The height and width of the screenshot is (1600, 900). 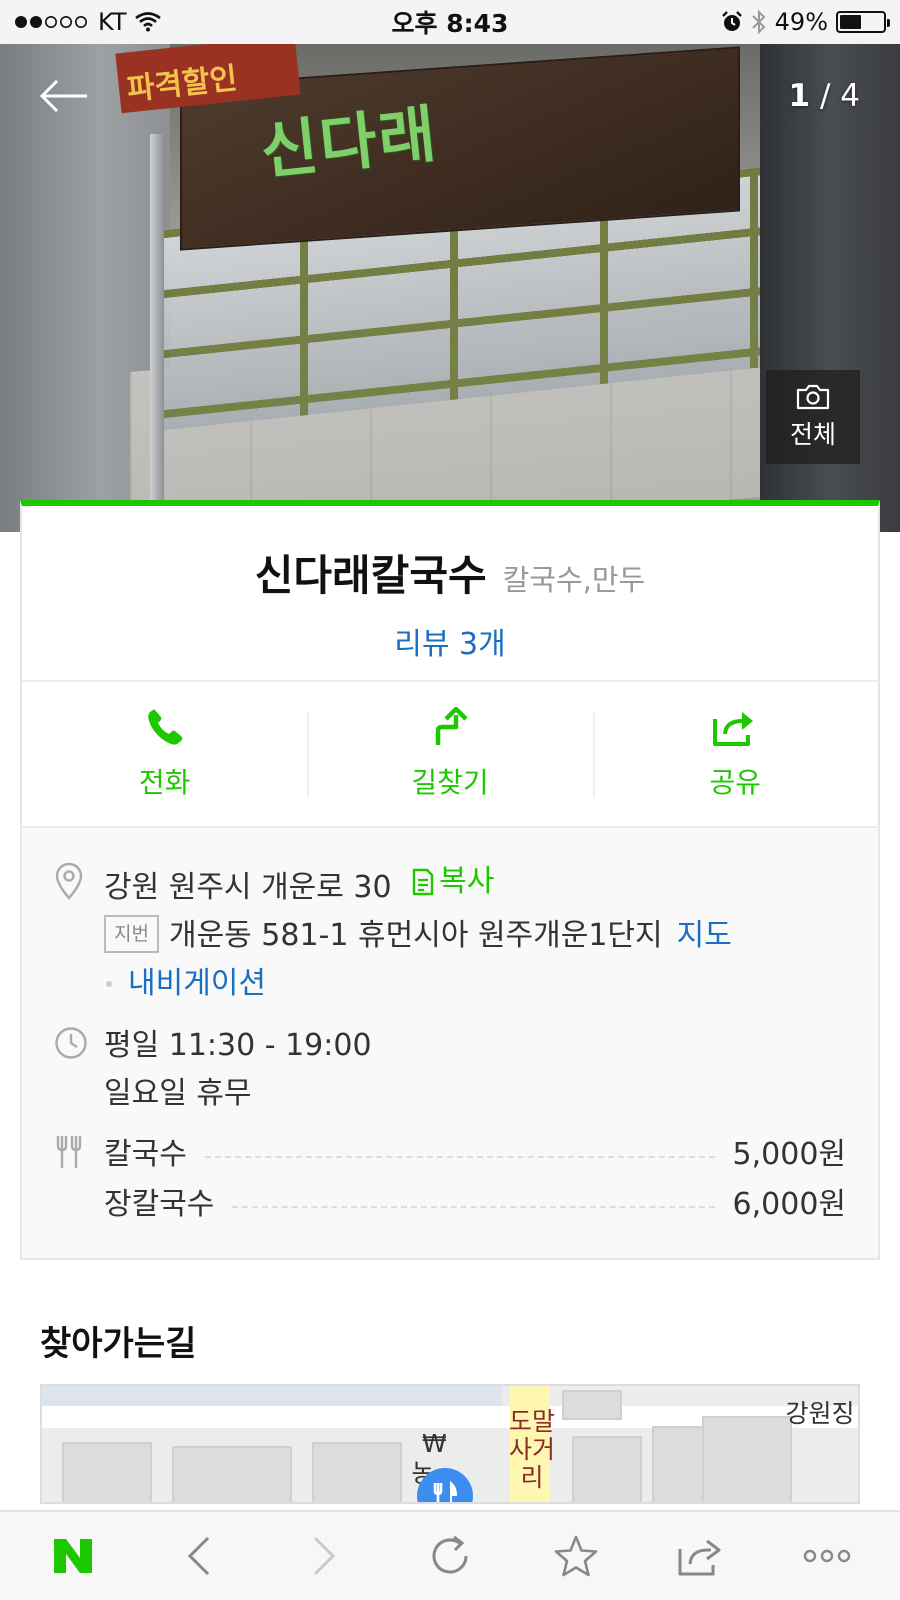 I want to click on bookmark-button, so click(x=576, y=1556).